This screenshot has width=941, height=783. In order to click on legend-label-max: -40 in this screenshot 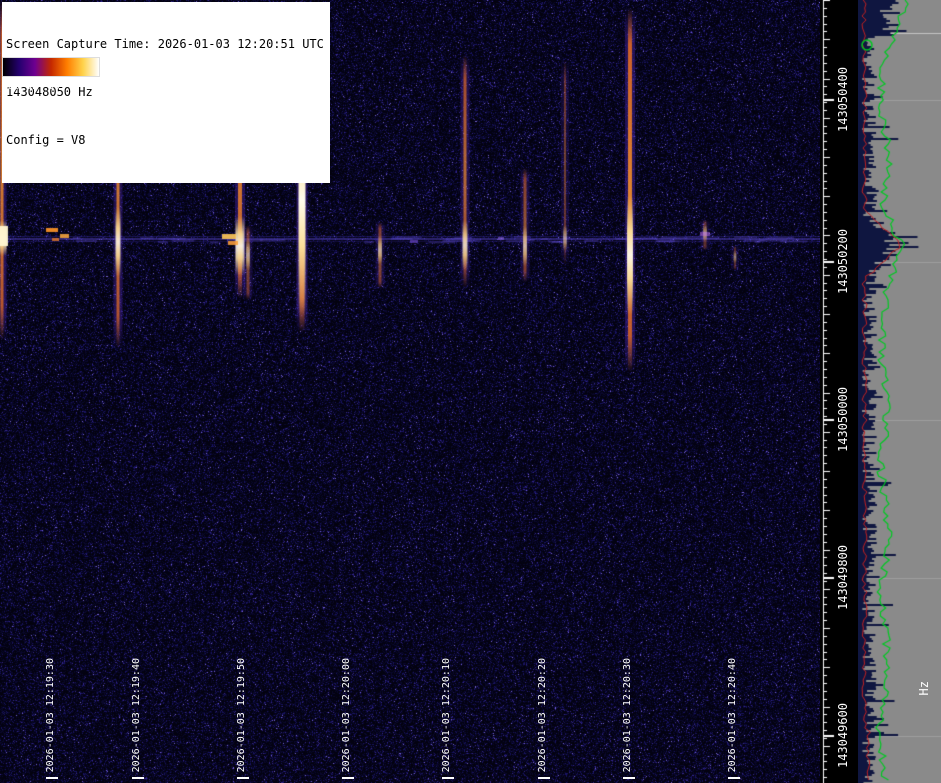, I will do `click(87, 86)`.